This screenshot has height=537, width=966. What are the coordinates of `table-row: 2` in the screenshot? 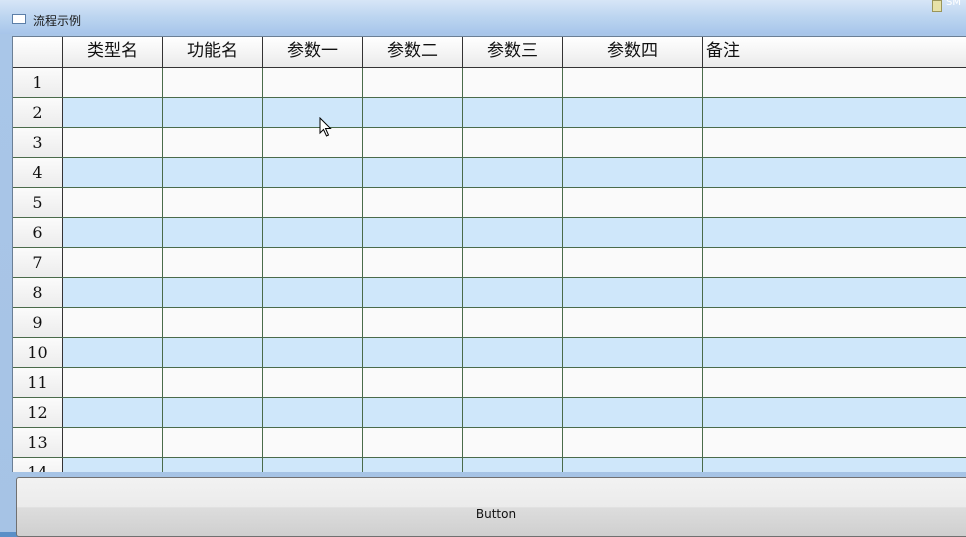 It's located at (489, 113).